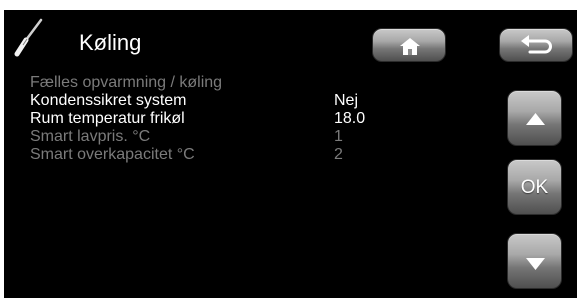 Image resolution: width=581 pixels, height=305 pixels. Describe the element at coordinates (535, 264) in the screenshot. I see `arrow-down-icon` at that location.